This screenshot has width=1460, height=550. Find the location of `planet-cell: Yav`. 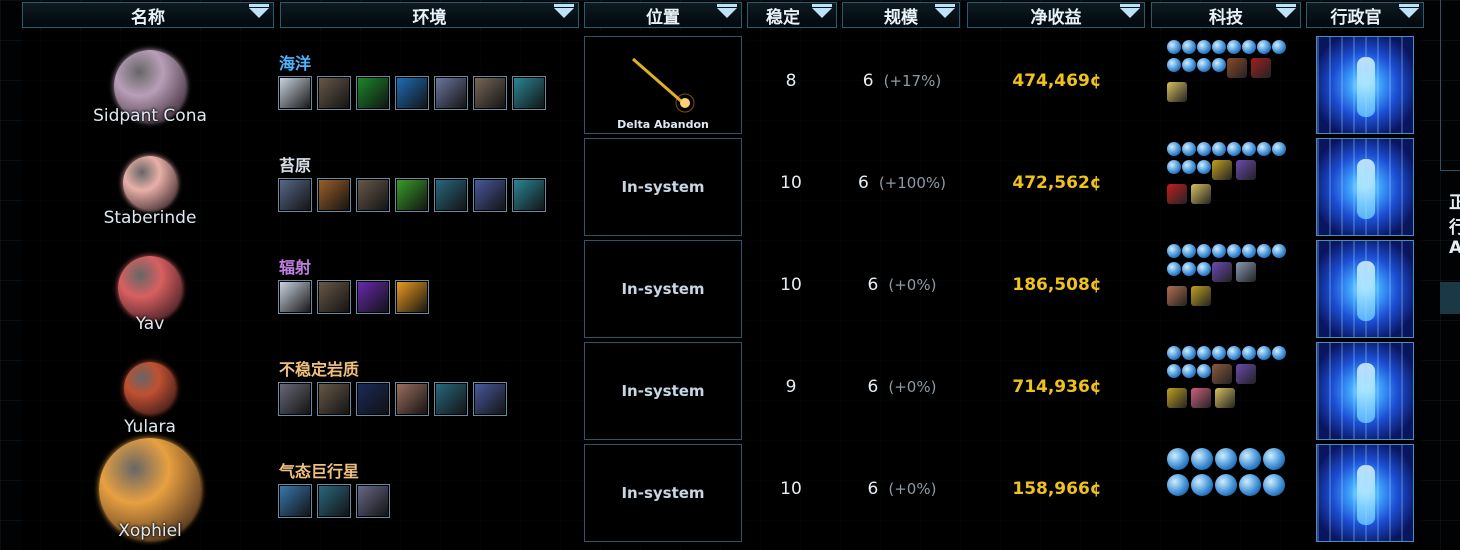

planet-cell: Yav is located at coordinates (150, 285).